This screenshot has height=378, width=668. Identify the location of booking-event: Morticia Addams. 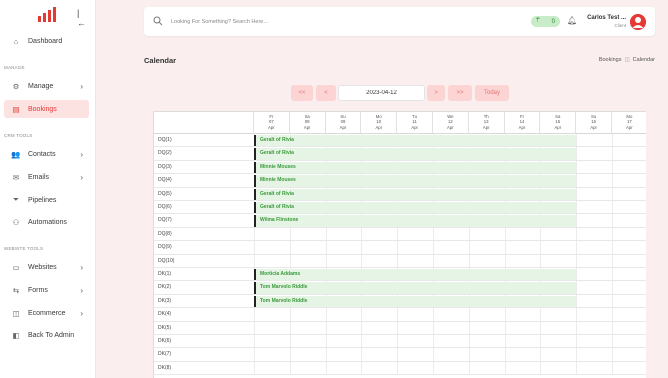
(415, 275).